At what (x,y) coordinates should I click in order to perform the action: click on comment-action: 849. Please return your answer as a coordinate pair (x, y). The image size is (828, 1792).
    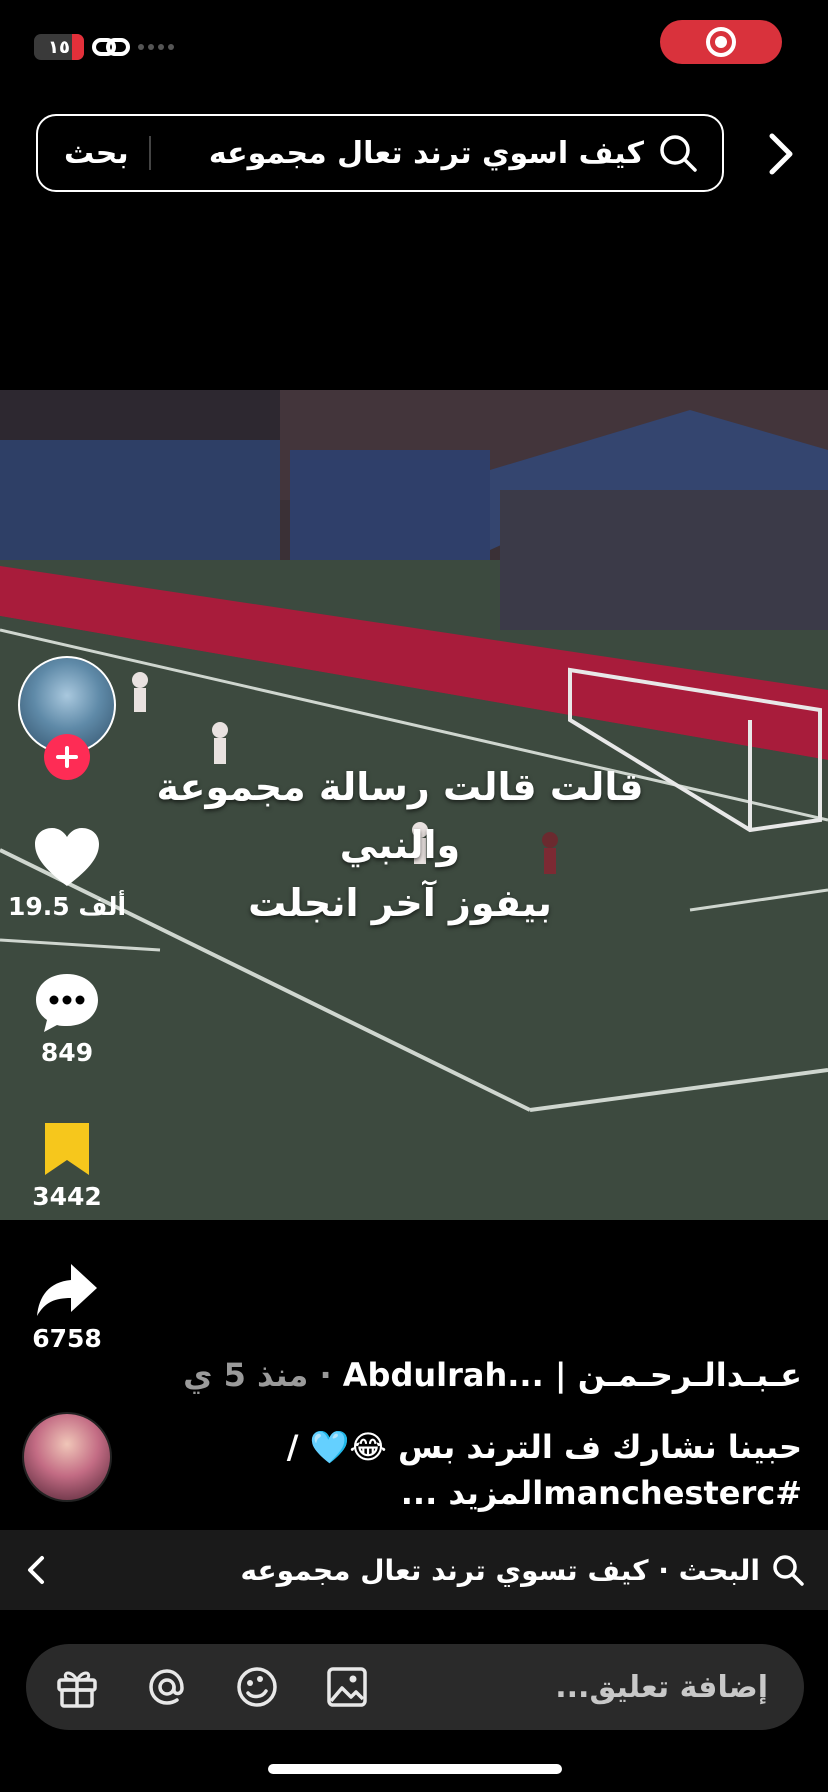
    Looking at the image, I should click on (67, 1019).